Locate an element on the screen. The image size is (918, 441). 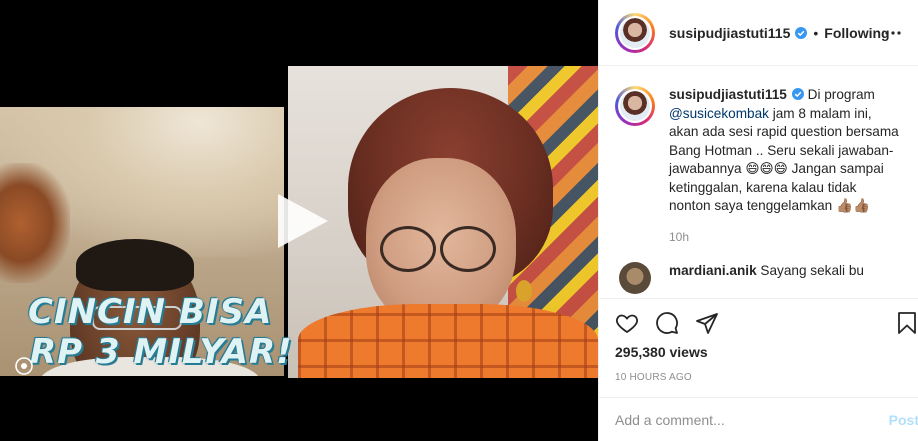
comment-username: mardiani.anik is located at coordinates (713, 270).